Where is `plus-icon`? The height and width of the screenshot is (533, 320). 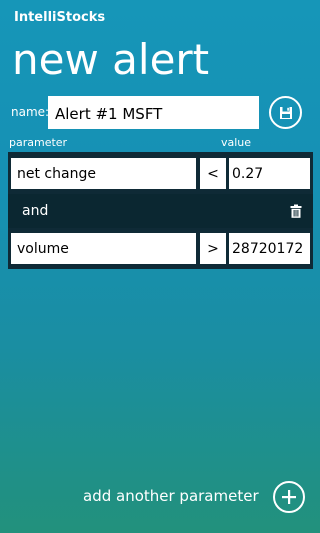 plus-icon is located at coordinates (289, 497).